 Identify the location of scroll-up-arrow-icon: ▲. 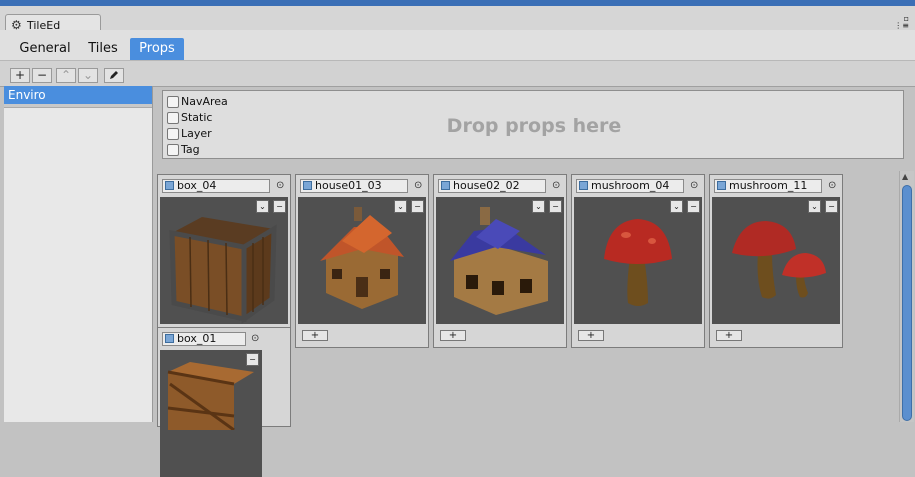
(905, 176).